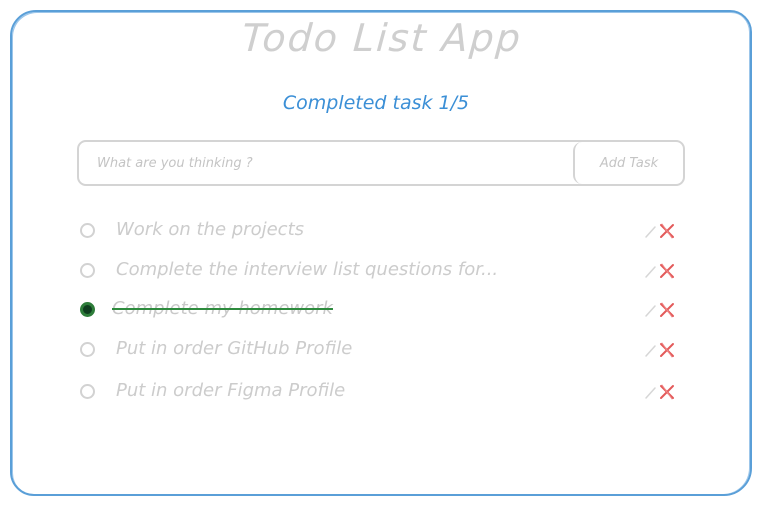 The height and width of the screenshot is (508, 764). Describe the element at coordinates (383, 311) in the screenshot. I see `task-item: Complete my homework` at that location.